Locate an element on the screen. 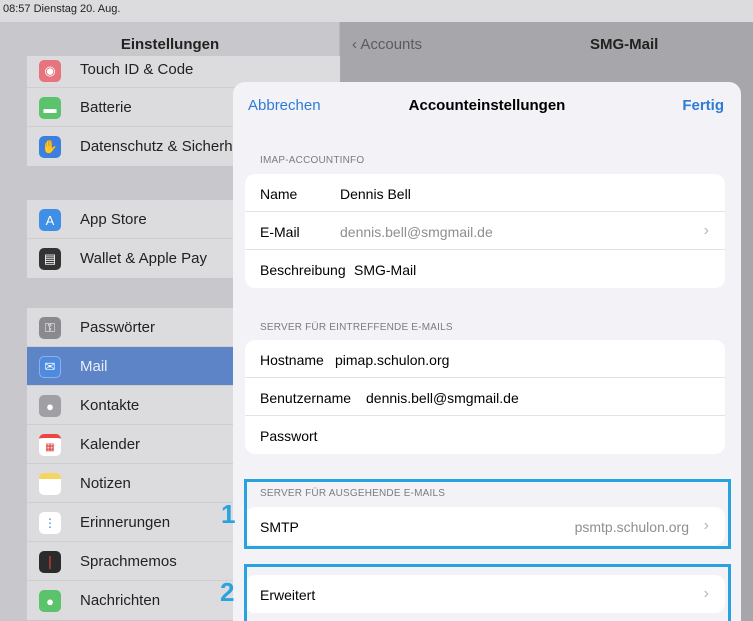  status-time: 08:57 Dienstag 20. Aug. is located at coordinates (62, 9).